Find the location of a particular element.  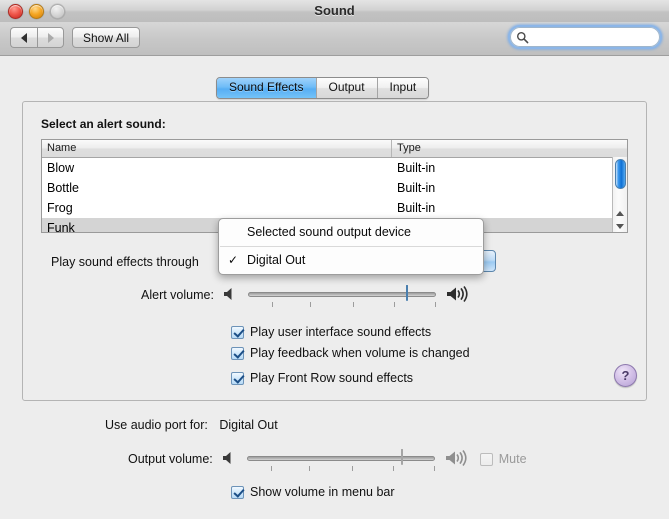

chevron-left-icon is located at coordinates (24, 37).